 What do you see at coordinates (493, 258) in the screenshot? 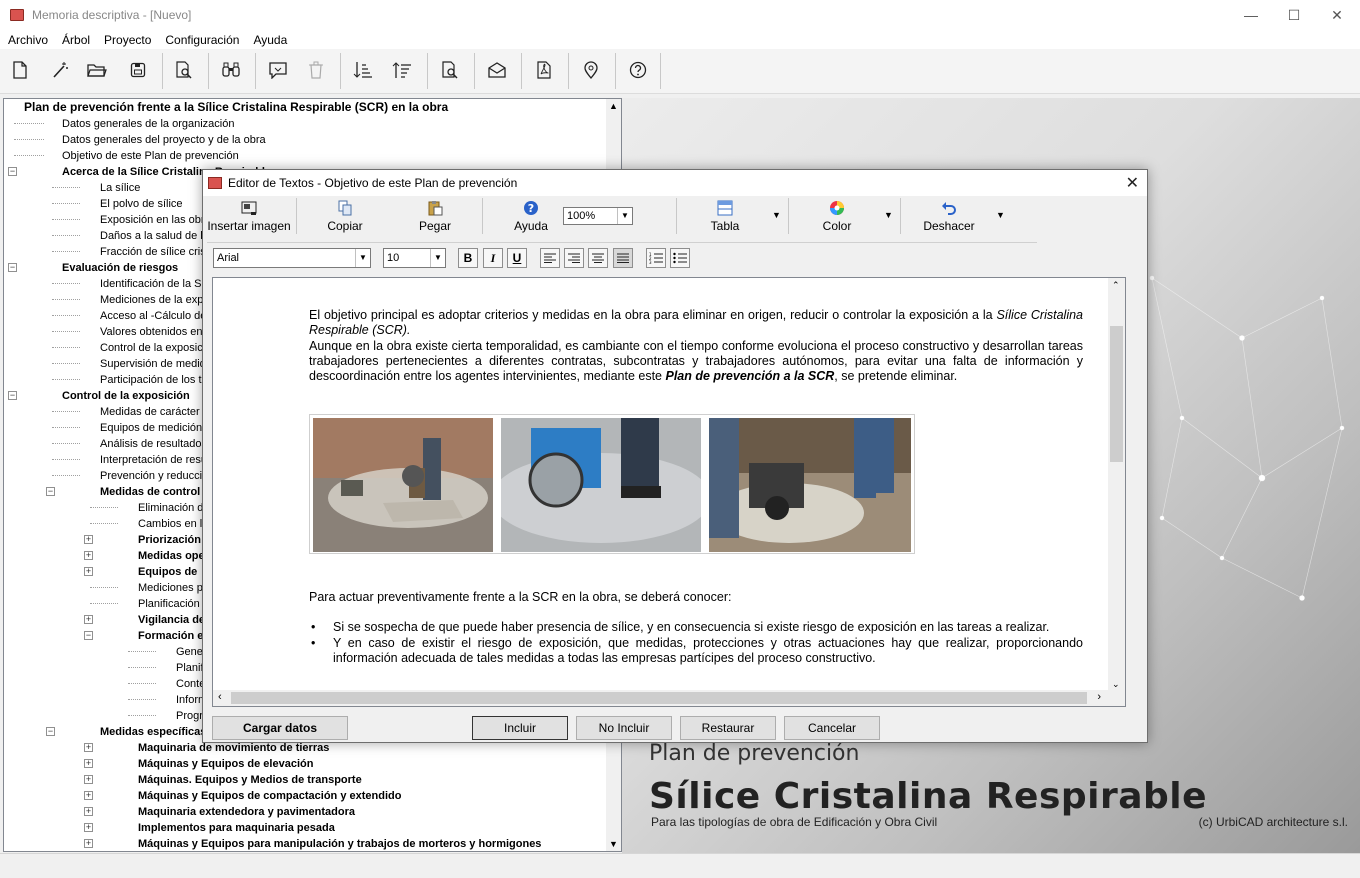
I see `italic-button: I` at bounding box center [493, 258].